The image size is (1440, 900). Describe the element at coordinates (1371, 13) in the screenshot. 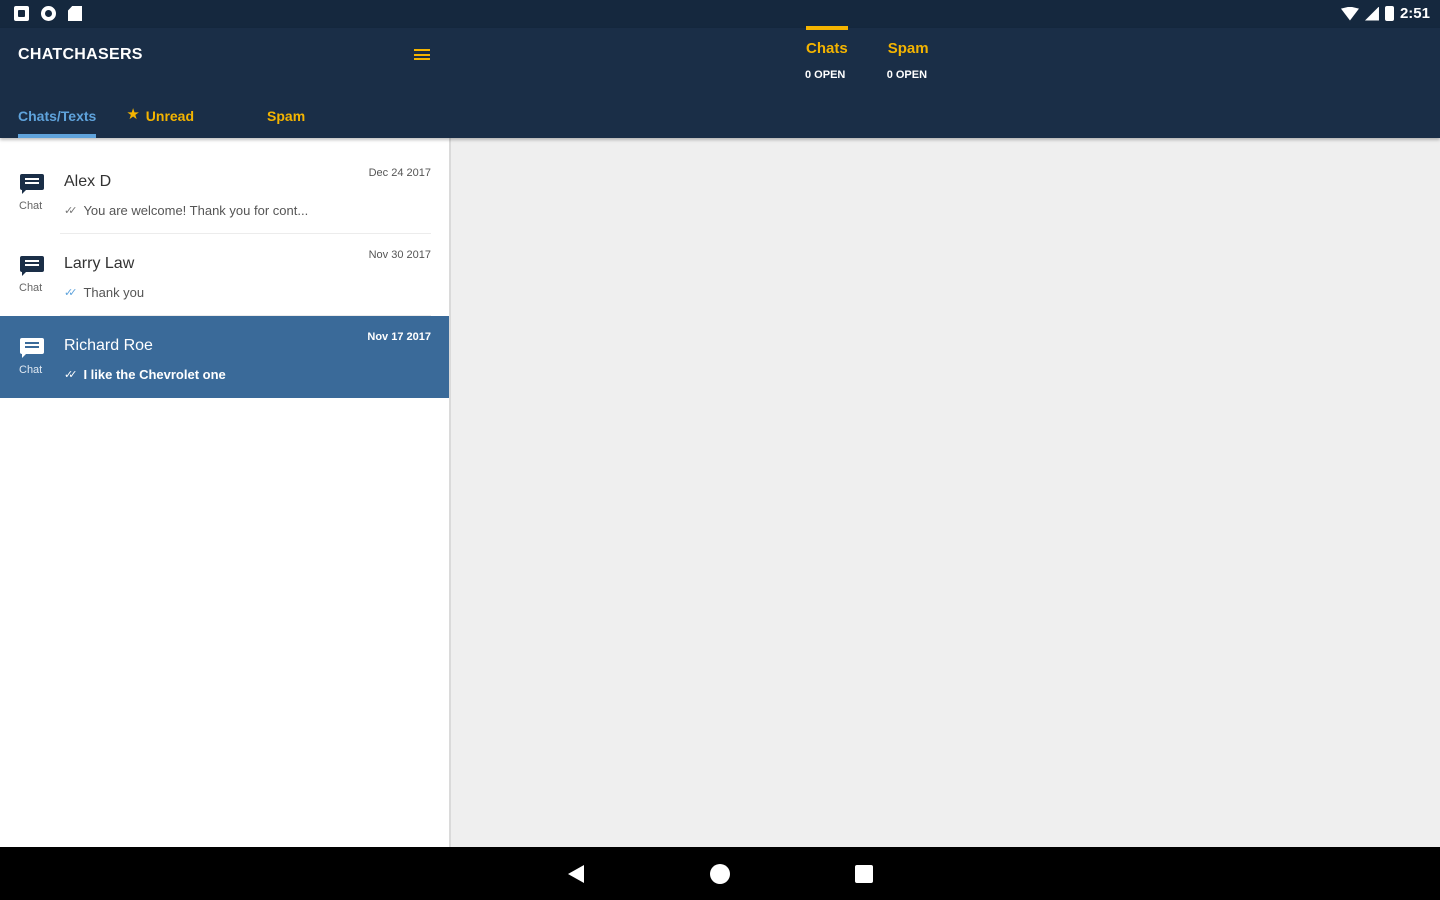

I see `signal-icon` at that location.